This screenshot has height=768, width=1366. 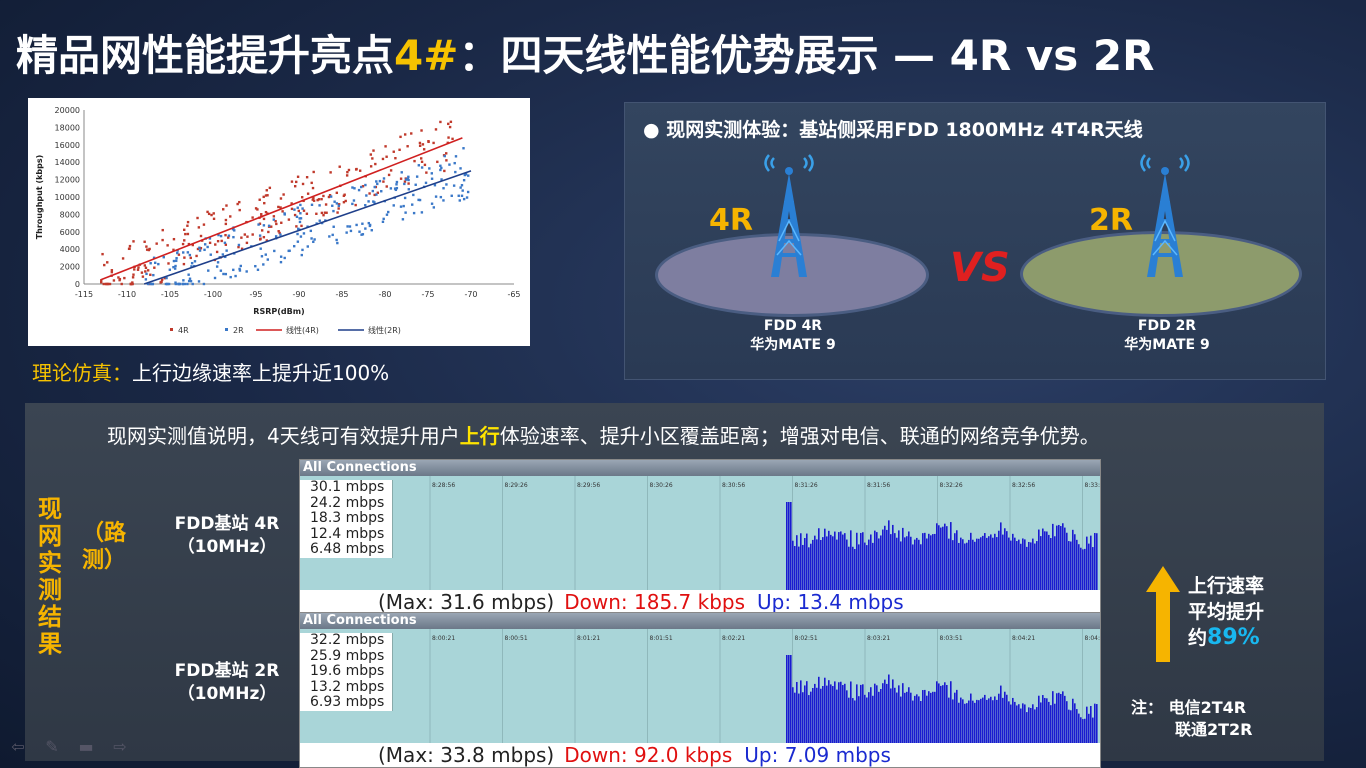 I want to click on pen-icon: ✎, so click(x=52, y=747).